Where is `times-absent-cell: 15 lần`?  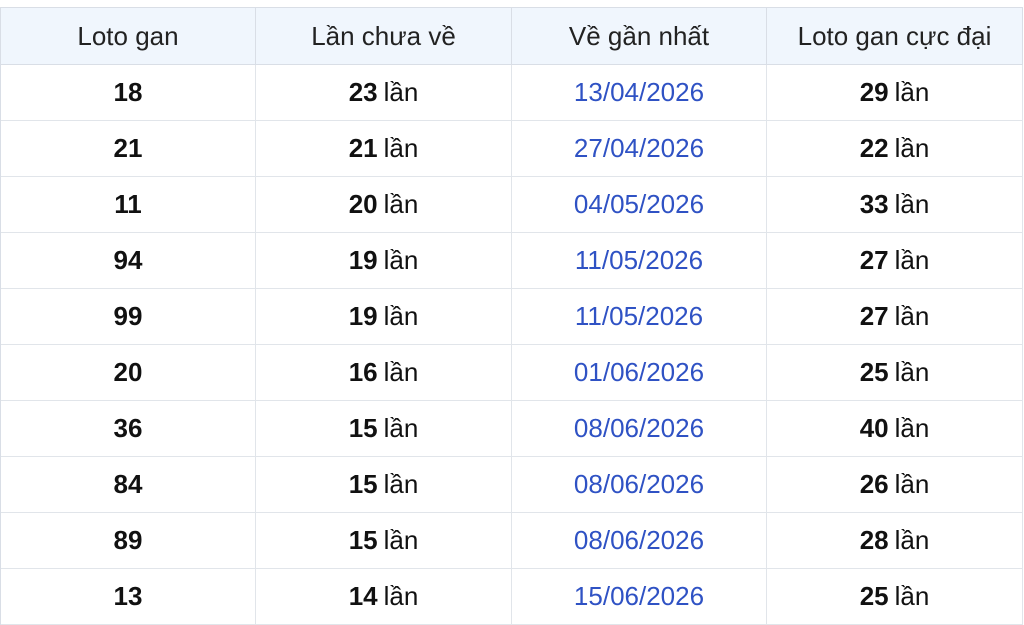
times-absent-cell: 15 lần is located at coordinates (384, 484).